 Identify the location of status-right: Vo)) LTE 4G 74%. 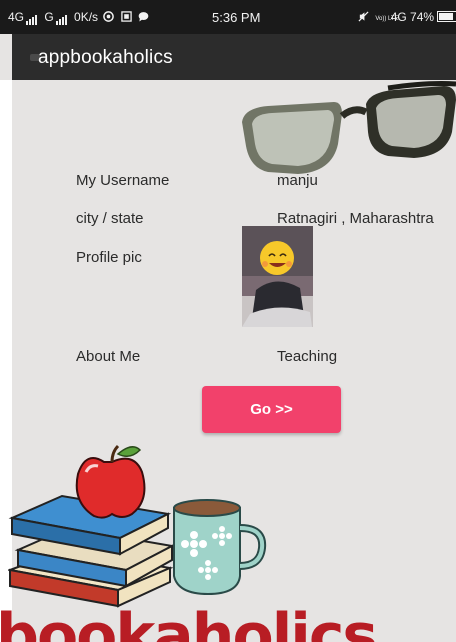
(407, 17).